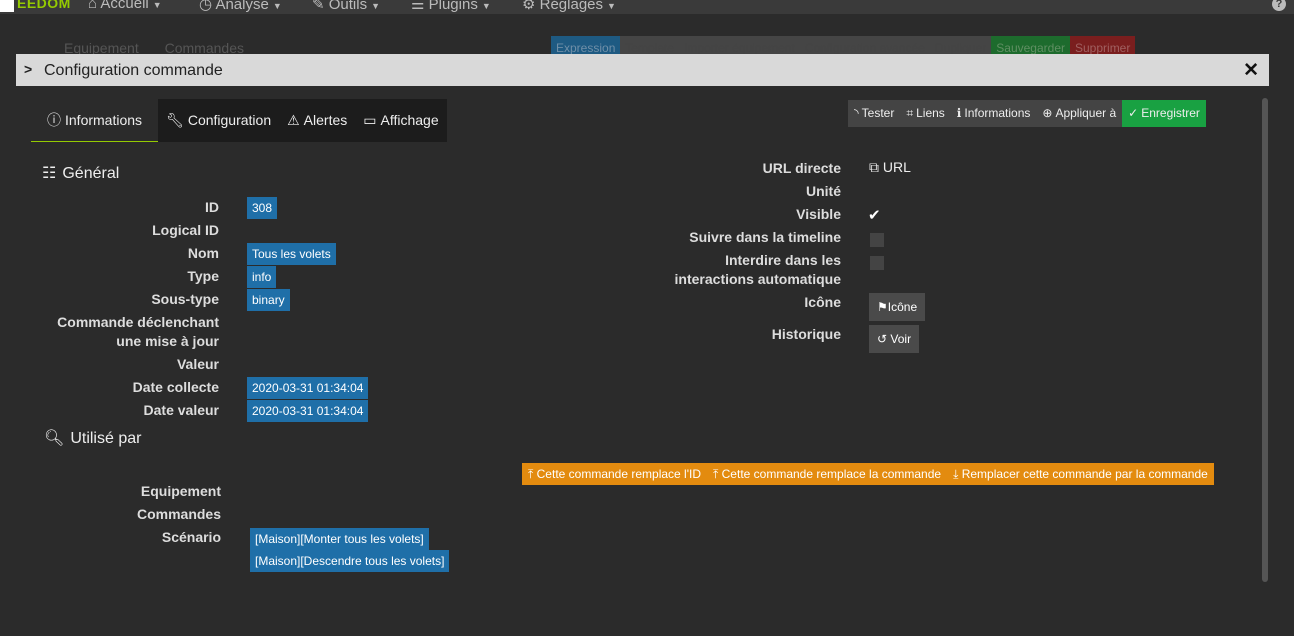 The image size is (1294, 636). What do you see at coordinates (569, 6) in the screenshot?
I see `nav-reglages: ⚙ Réglages ▼` at bounding box center [569, 6].